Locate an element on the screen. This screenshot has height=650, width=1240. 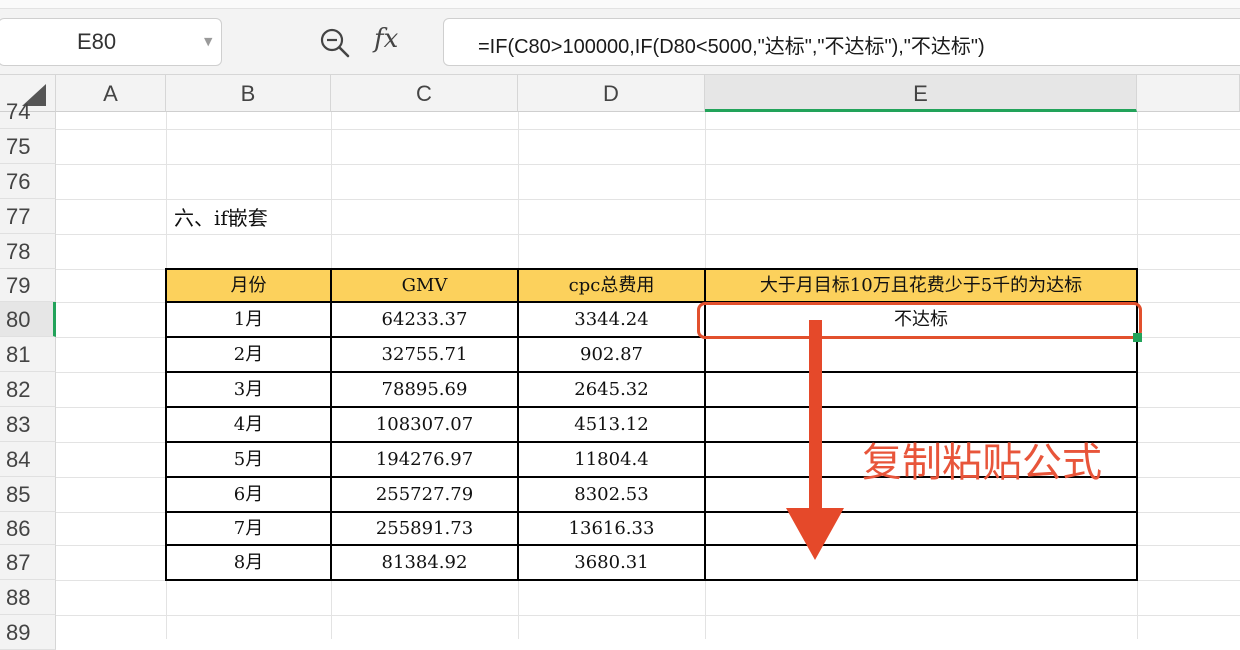
table-cell: 8月 is located at coordinates (248, 562).